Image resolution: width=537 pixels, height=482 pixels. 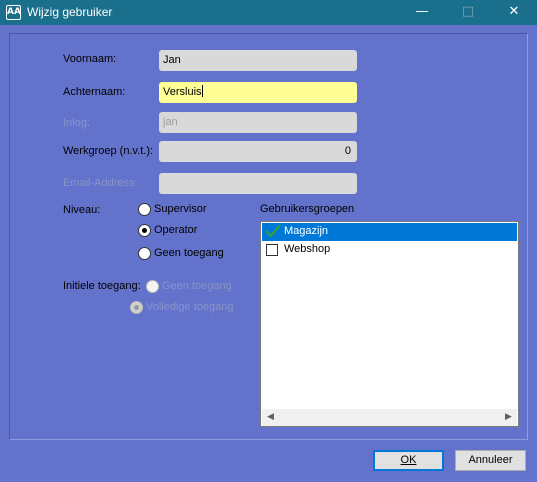 What do you see at coordinates (70, 12) in the screenshot?
I see `window-title: Wijzig gebruiker` at bounding box center [70, 12].